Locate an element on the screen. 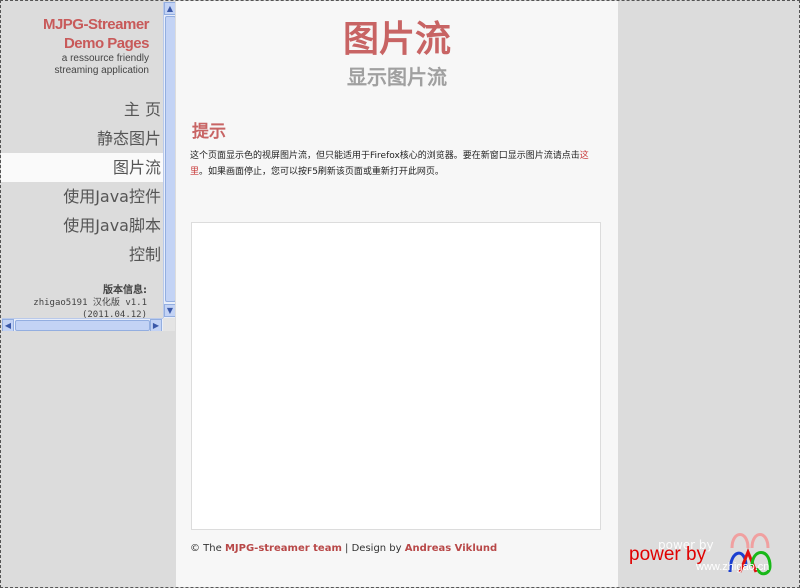 Image resolution: width=800 pixels, height=588 pixels. brand-title-line2: Demo Pages is located at coordinates (106, 43).